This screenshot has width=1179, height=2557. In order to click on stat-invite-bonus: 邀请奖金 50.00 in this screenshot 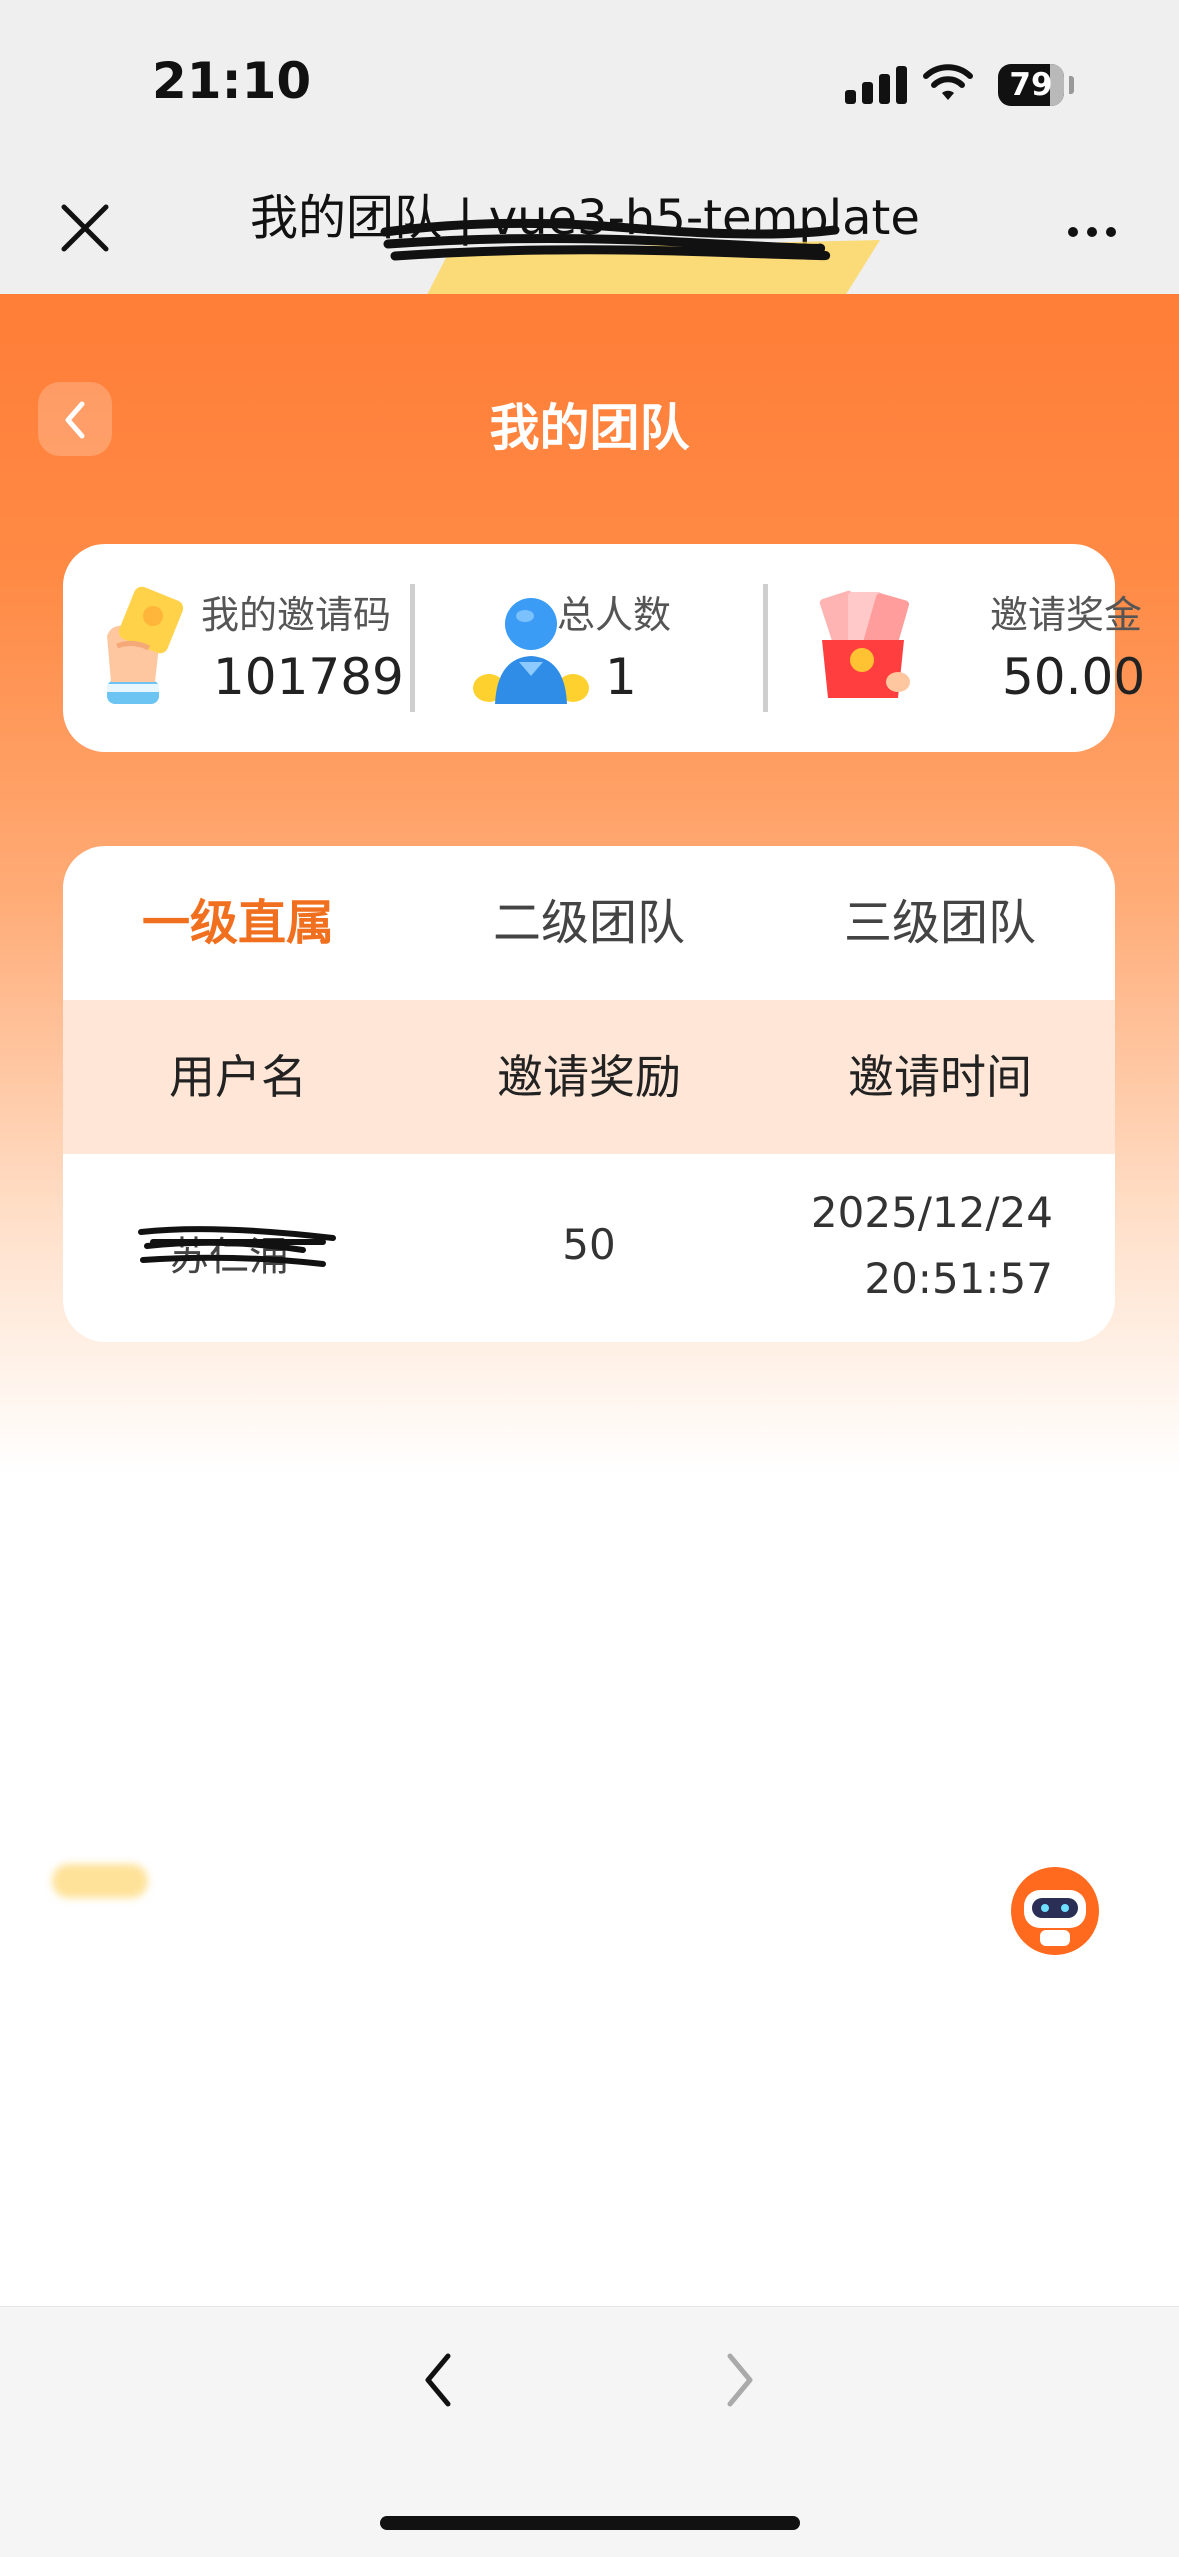, I will do `click(956, 648)`.